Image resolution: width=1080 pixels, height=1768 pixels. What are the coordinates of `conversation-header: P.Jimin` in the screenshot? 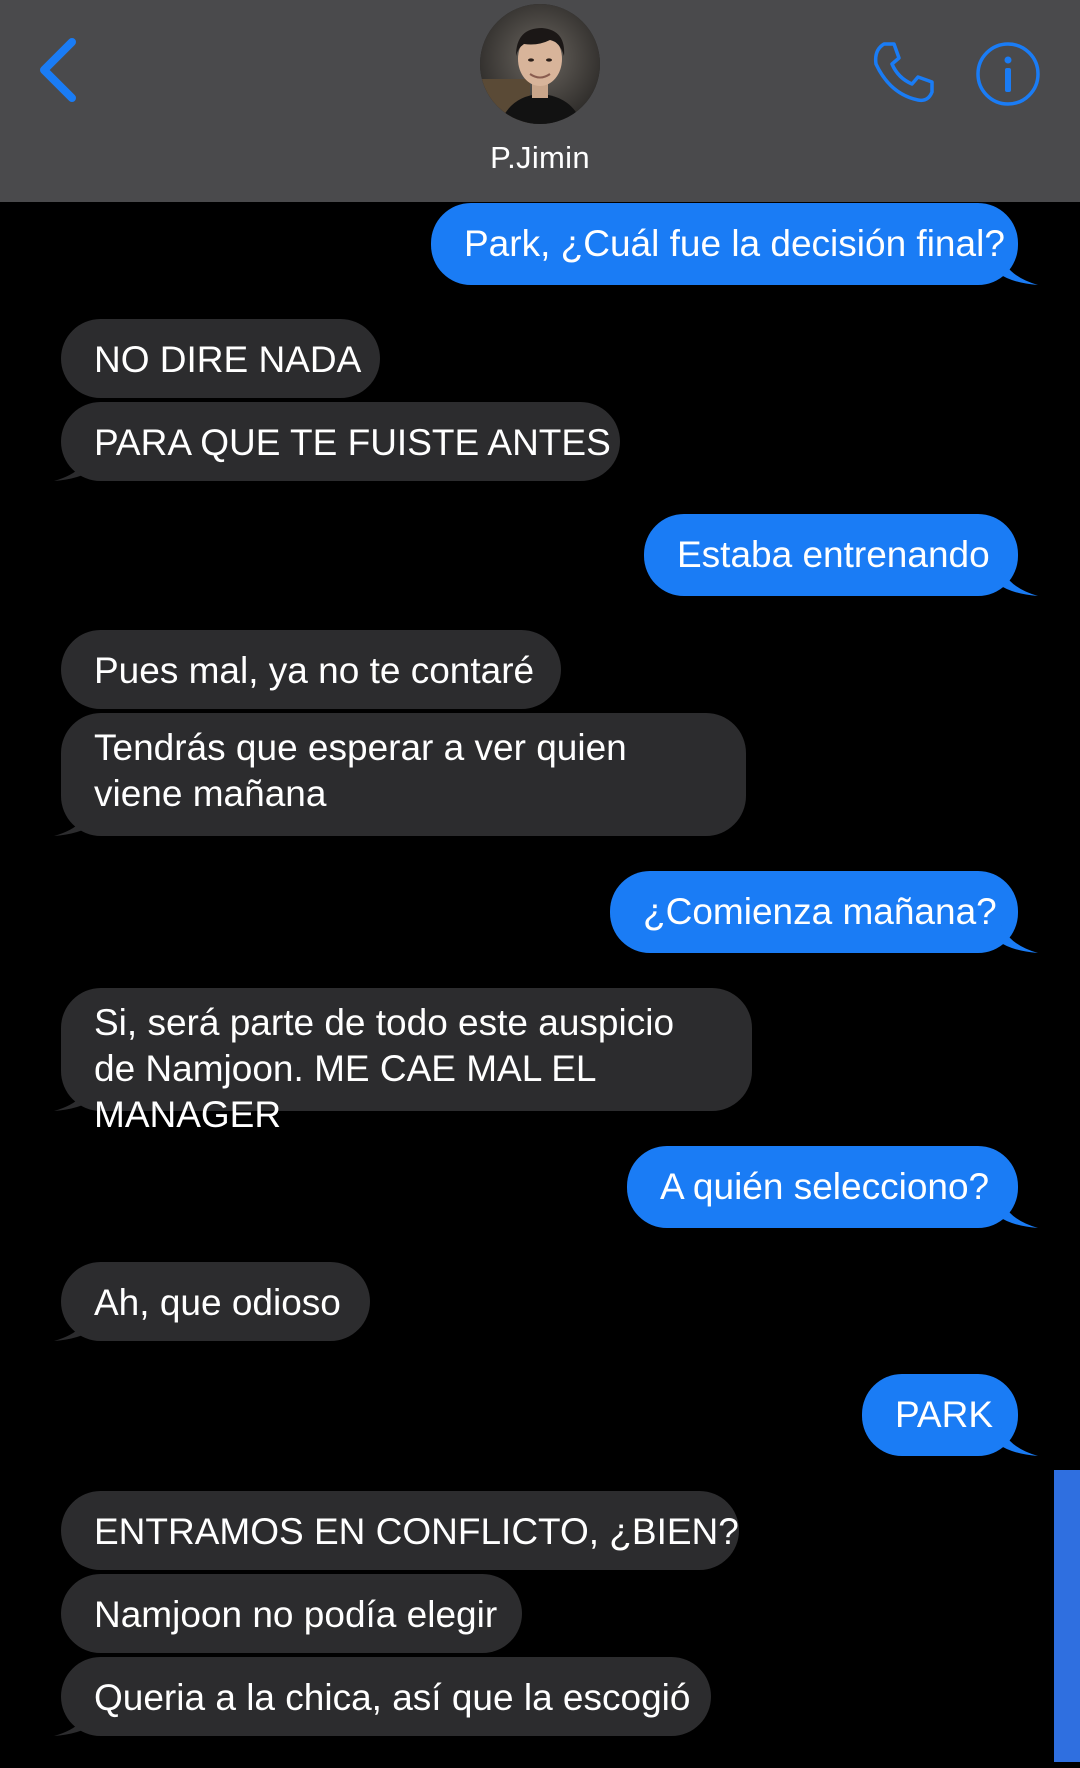 It's located at (540, 101).